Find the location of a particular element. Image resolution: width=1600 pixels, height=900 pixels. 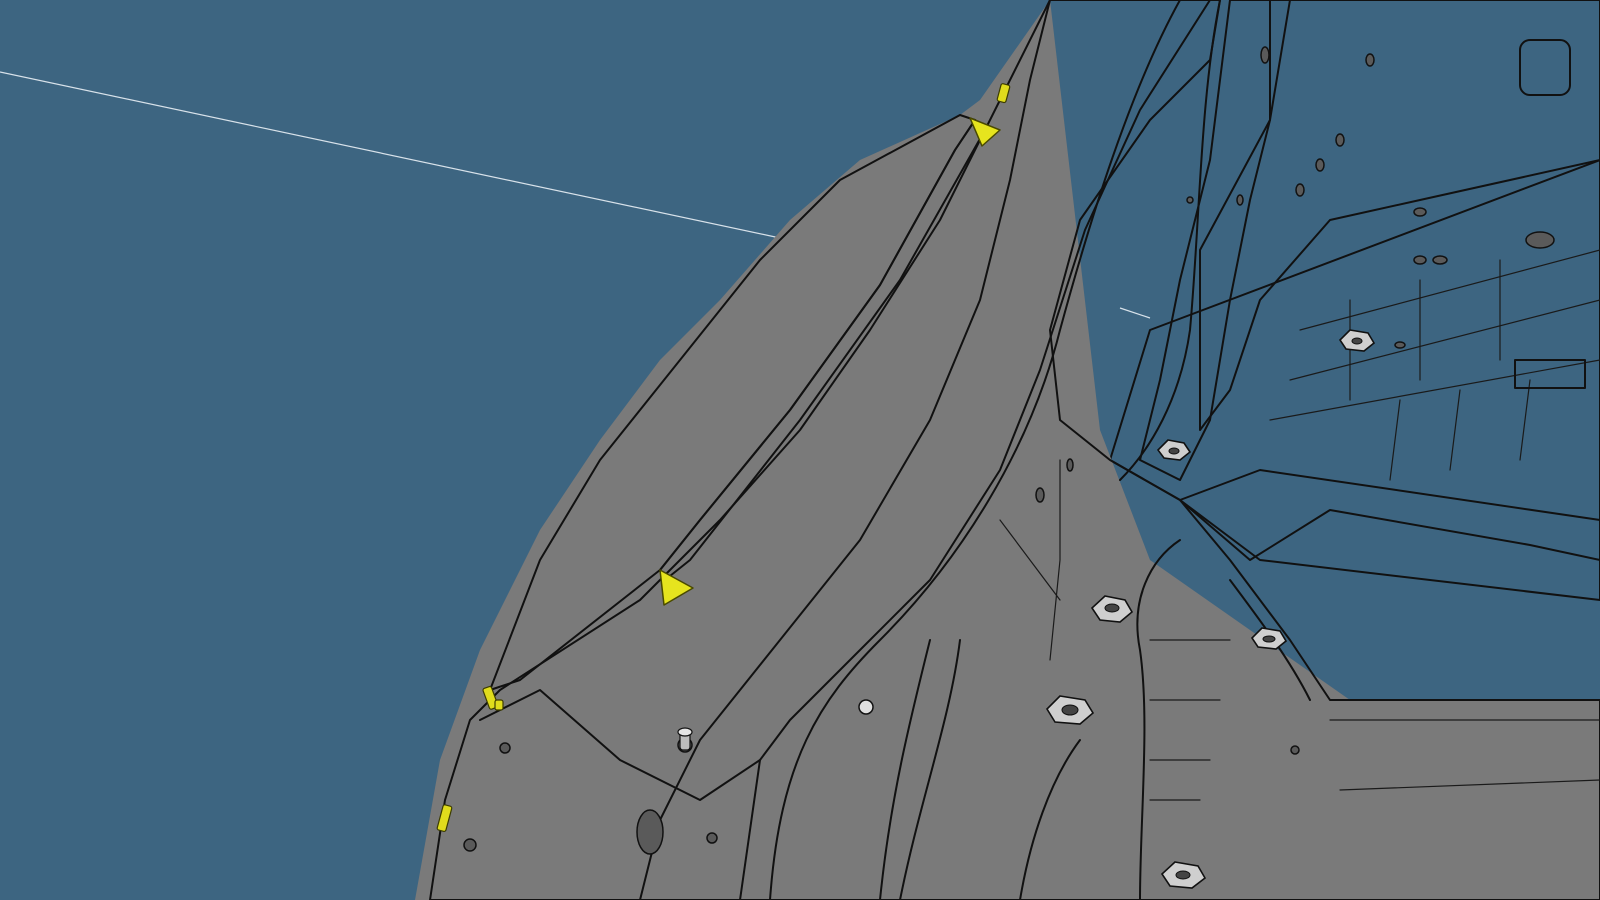

center-pillar is located at coordinates (1215, 240).